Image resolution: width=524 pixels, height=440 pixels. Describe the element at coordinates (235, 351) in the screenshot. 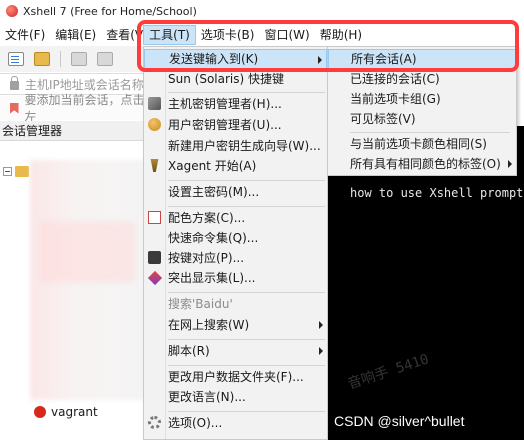

I see `menu-item-scripts: 脚本(R)` at that location.